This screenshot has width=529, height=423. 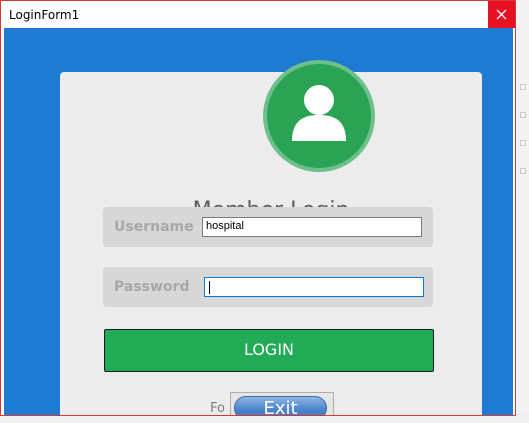 I want to click on username-label: Username, so click(x=154, y=227).